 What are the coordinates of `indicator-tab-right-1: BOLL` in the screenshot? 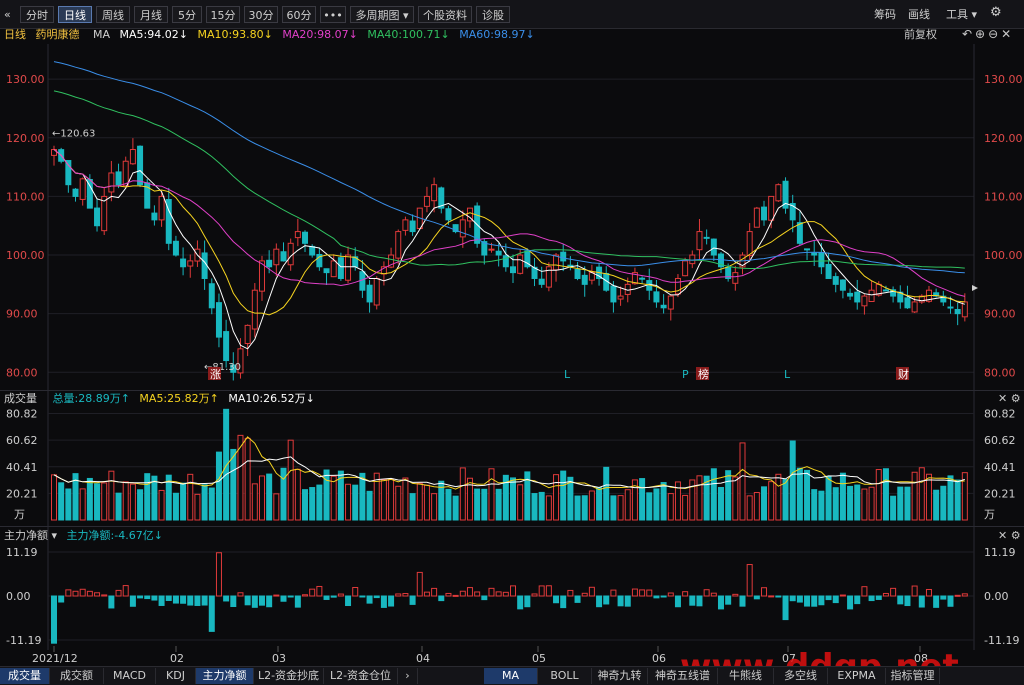 It's located at (565, 676).